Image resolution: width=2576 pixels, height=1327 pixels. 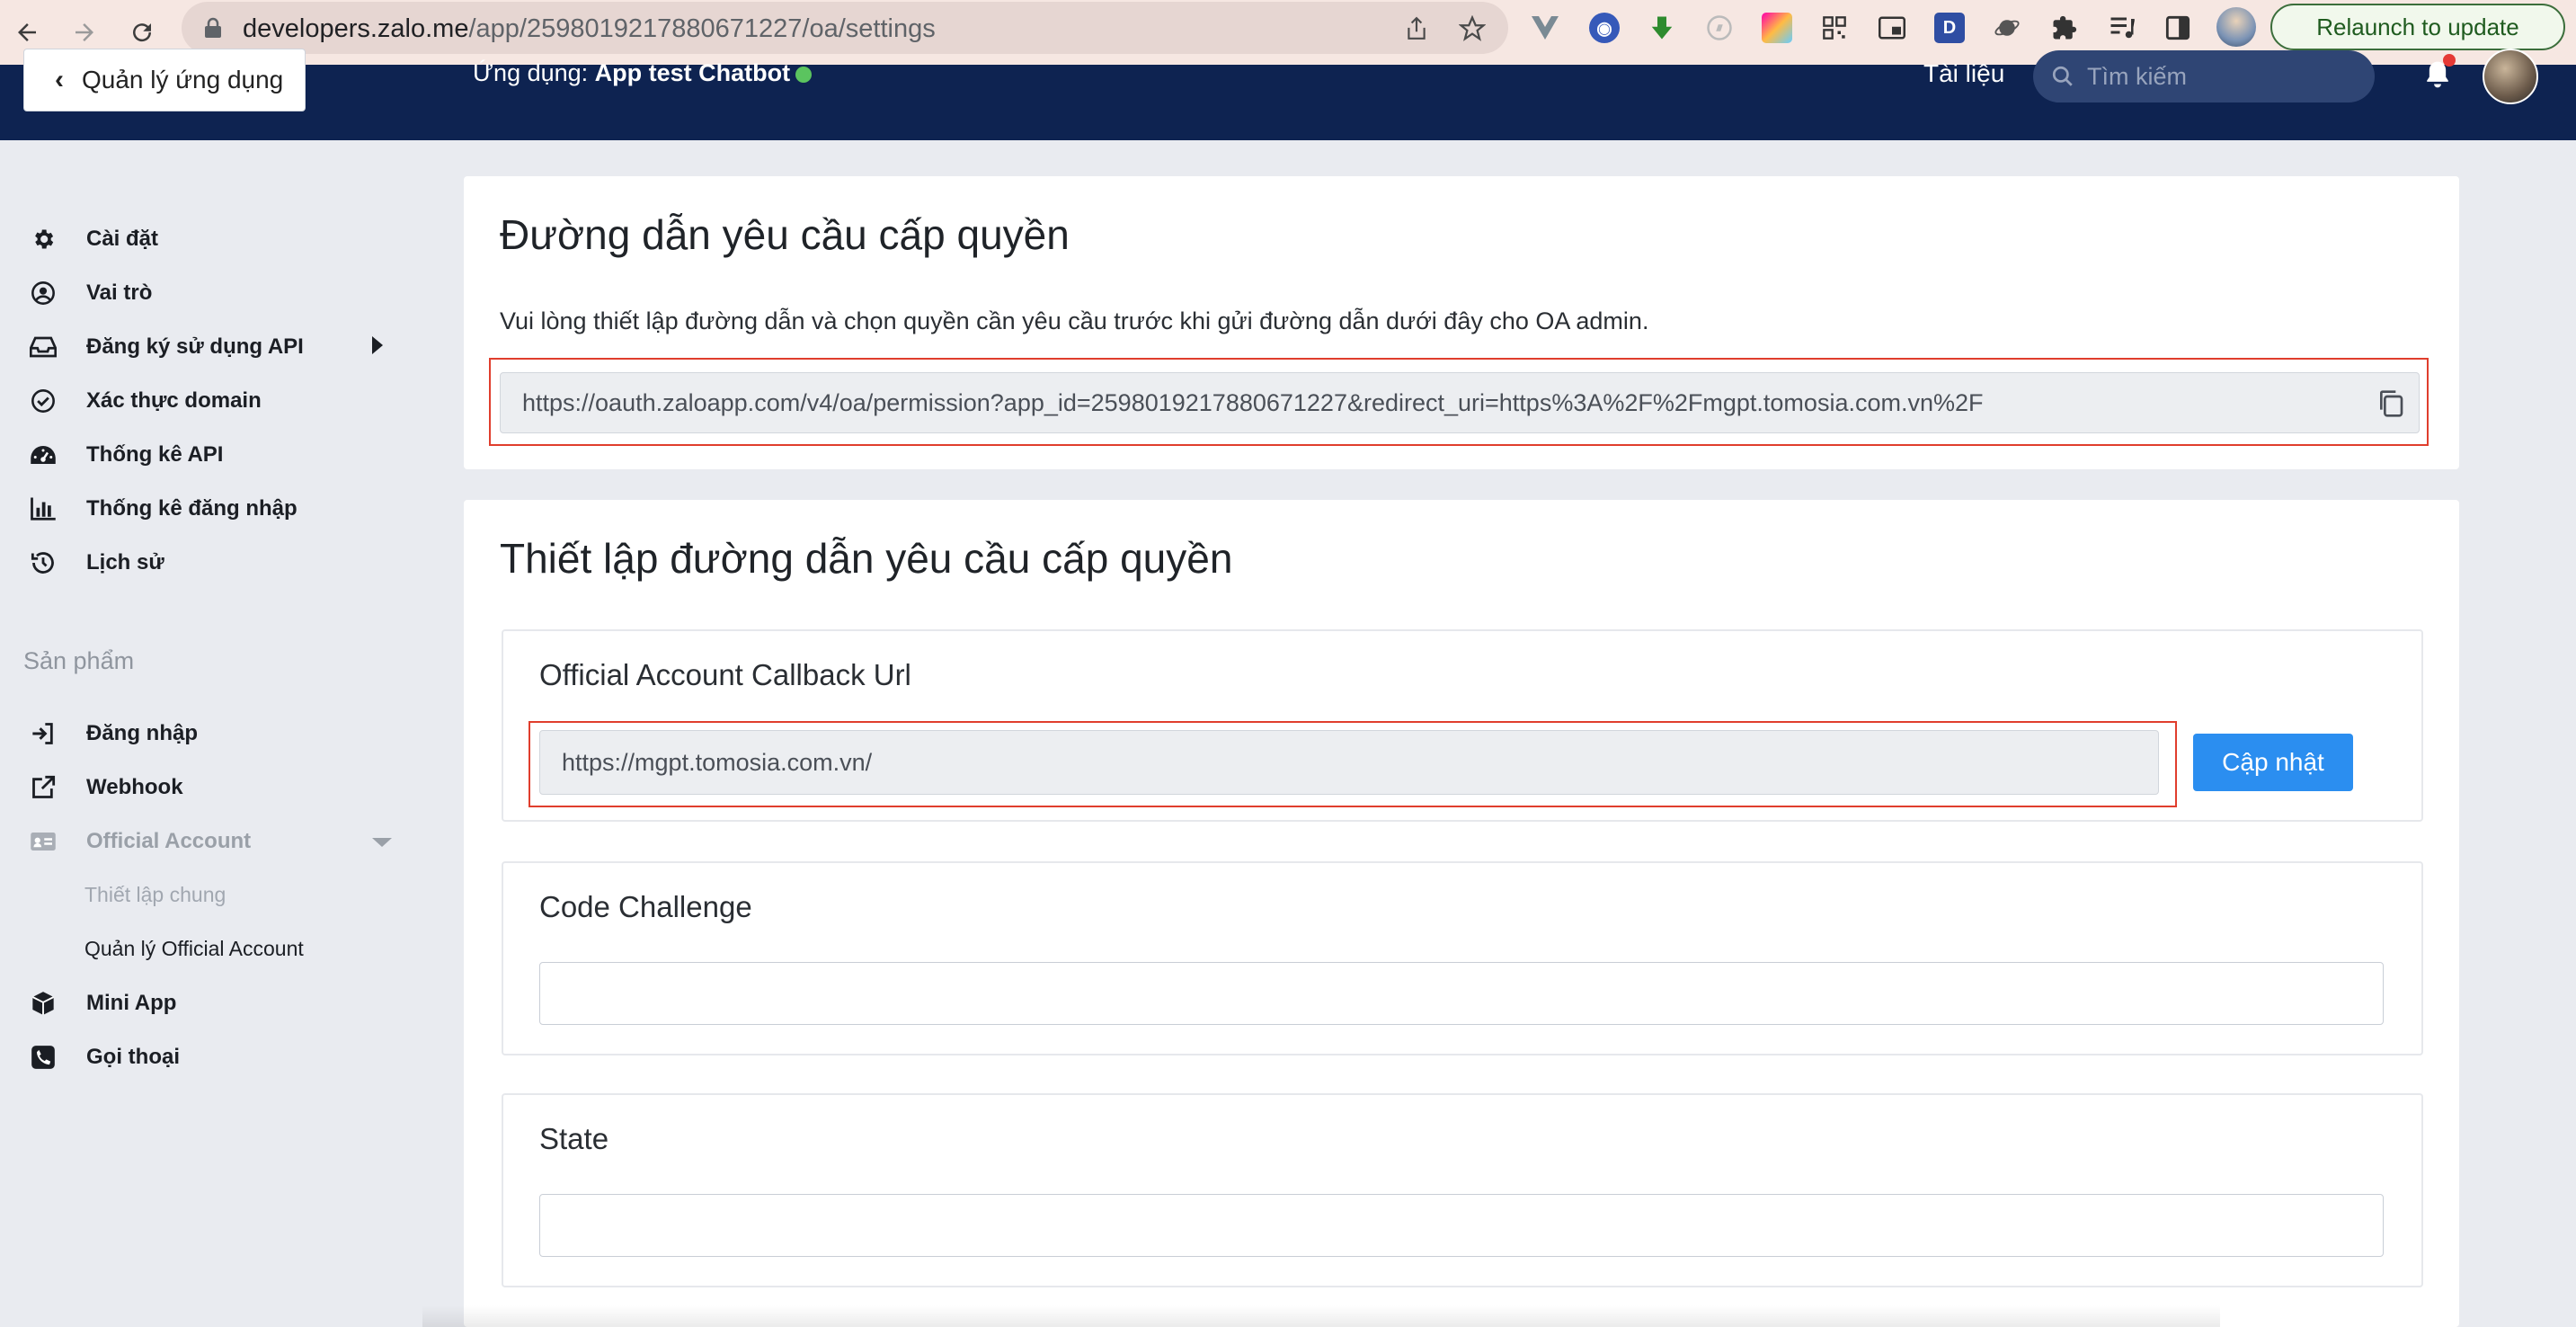 What do you see at coordinates (2178, 28) in the screenshot?
I see `side-panel-icon` at bounding box center [2178, 28].